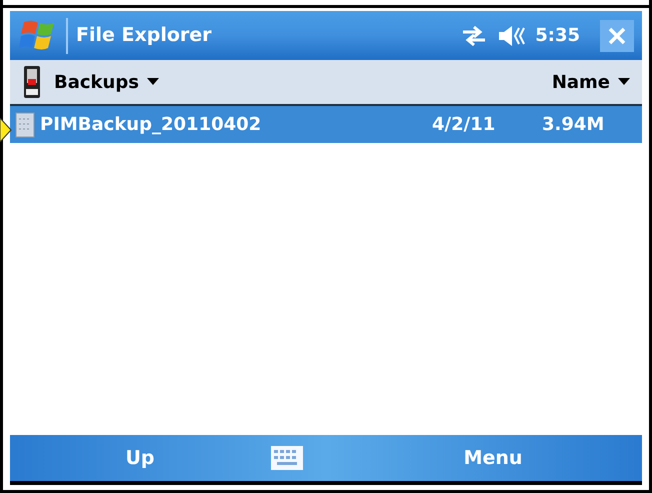 This screenshot has width=652, height=493. I want to click on close-button, so click(617, 36).